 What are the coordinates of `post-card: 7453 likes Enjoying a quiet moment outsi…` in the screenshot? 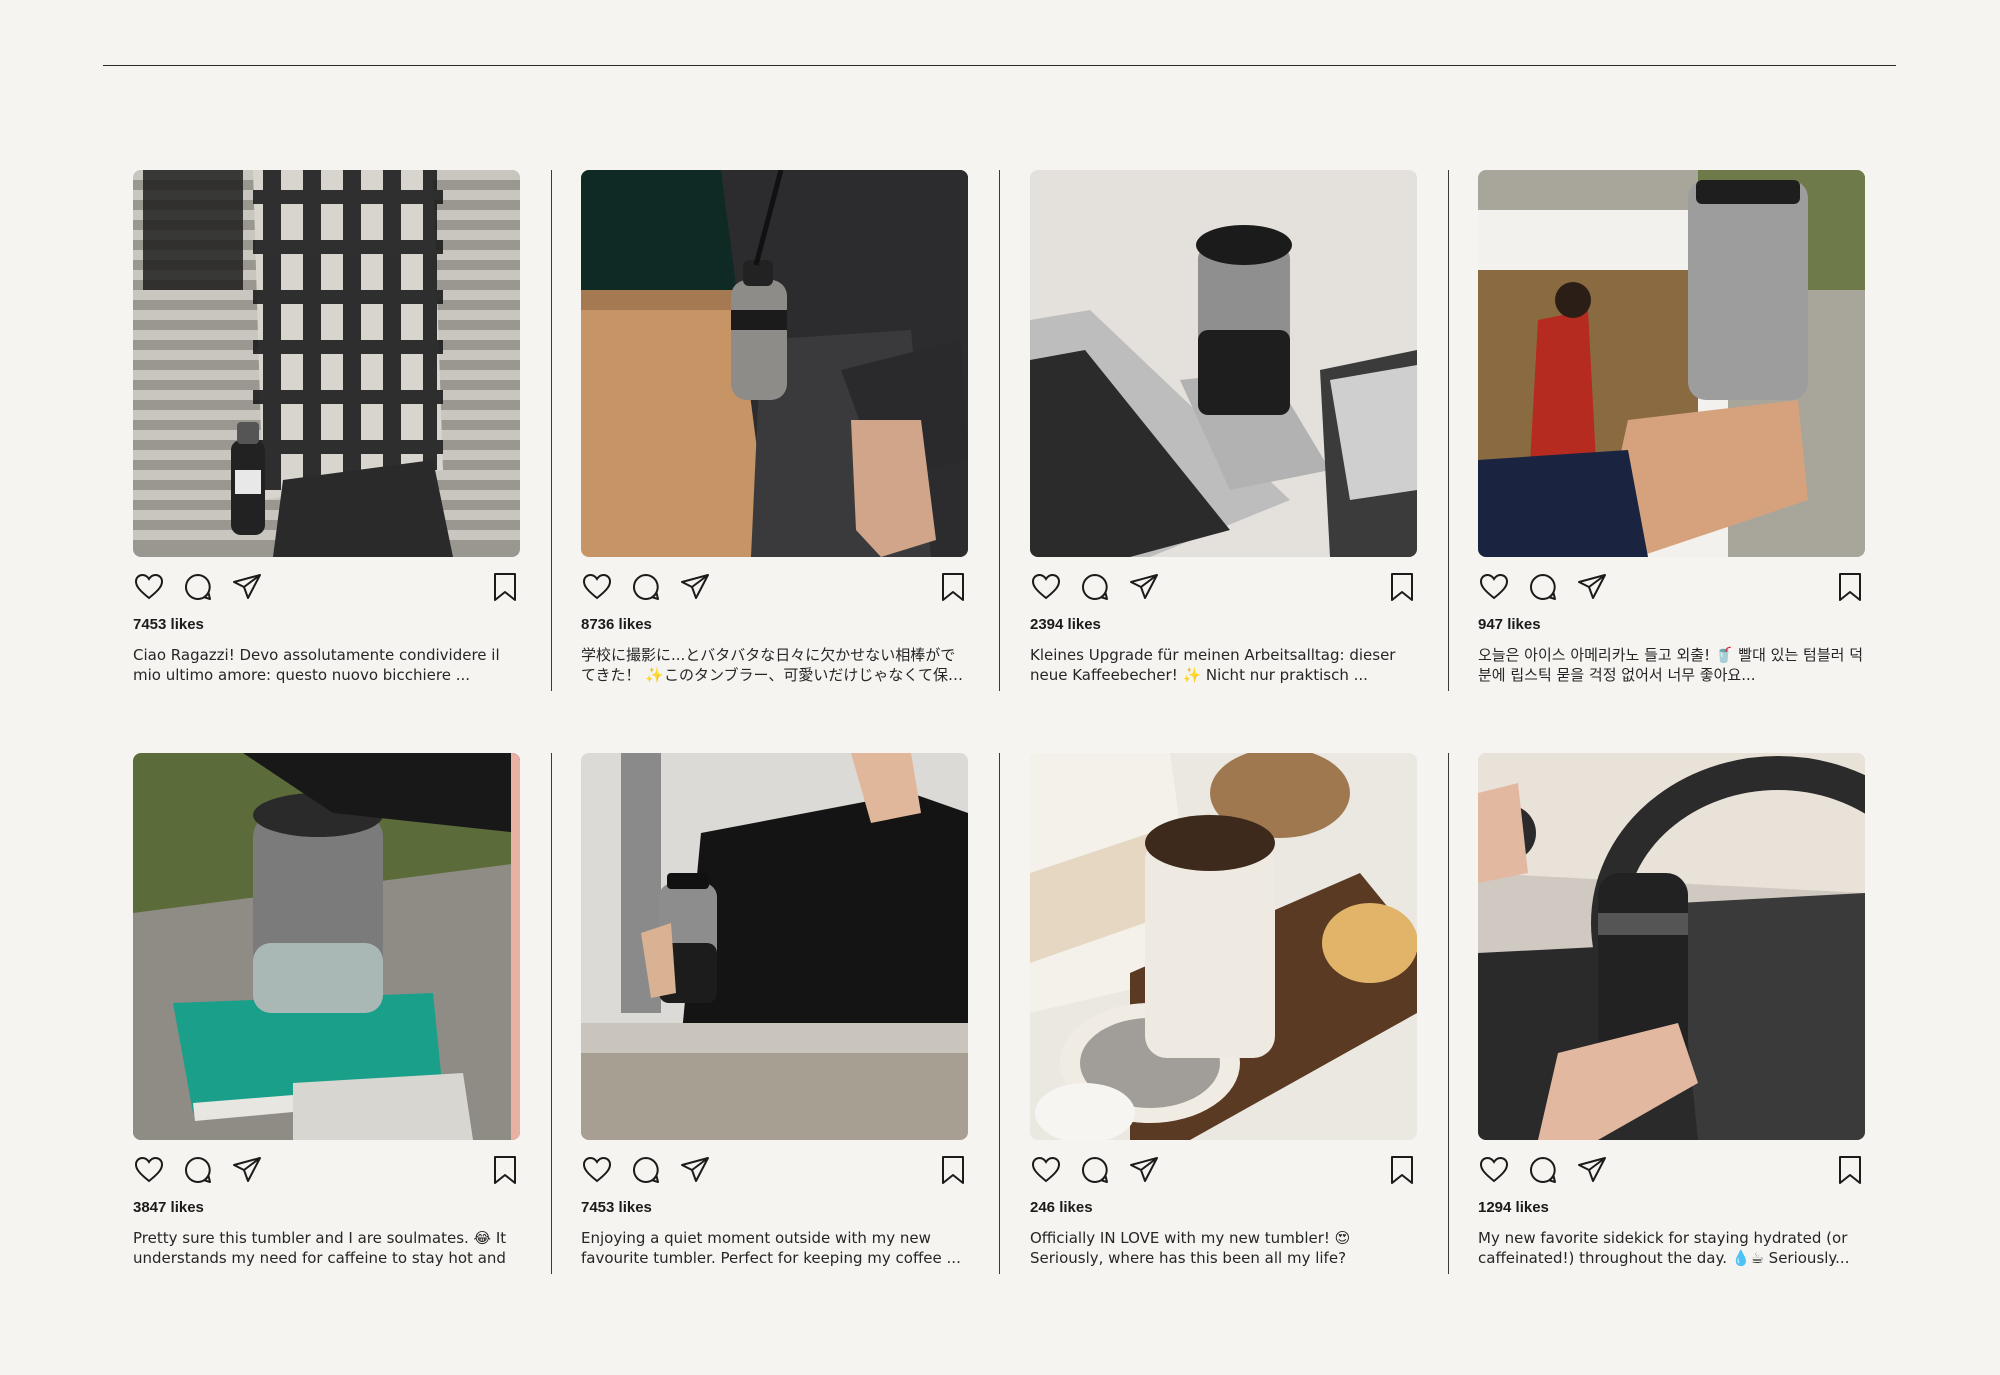 It's located at (774, 1013).